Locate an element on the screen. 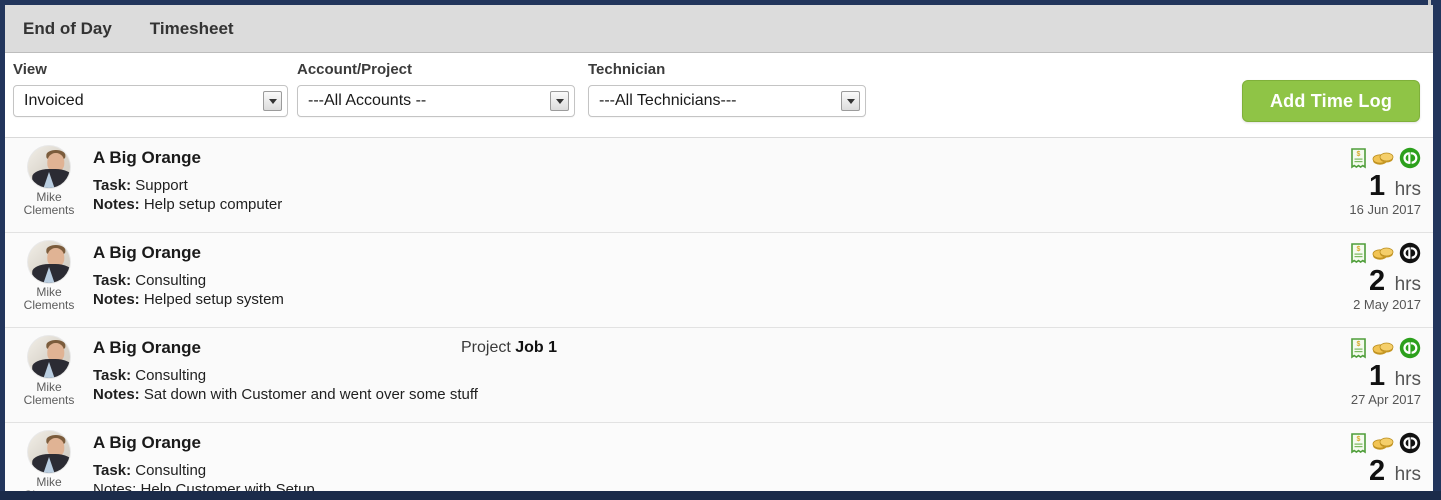  entry-date: 2 May 2017 is located at coordinates (1387, 304).